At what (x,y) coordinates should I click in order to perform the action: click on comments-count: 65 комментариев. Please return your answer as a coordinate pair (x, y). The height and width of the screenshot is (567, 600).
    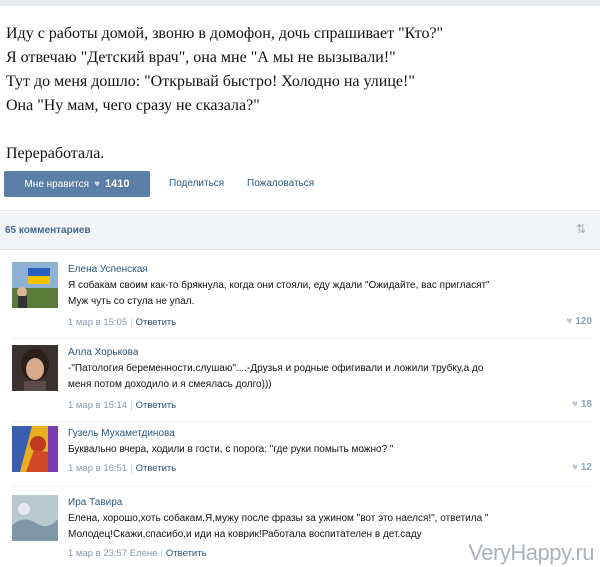
    Looking at the image, I should click on (48, 230).